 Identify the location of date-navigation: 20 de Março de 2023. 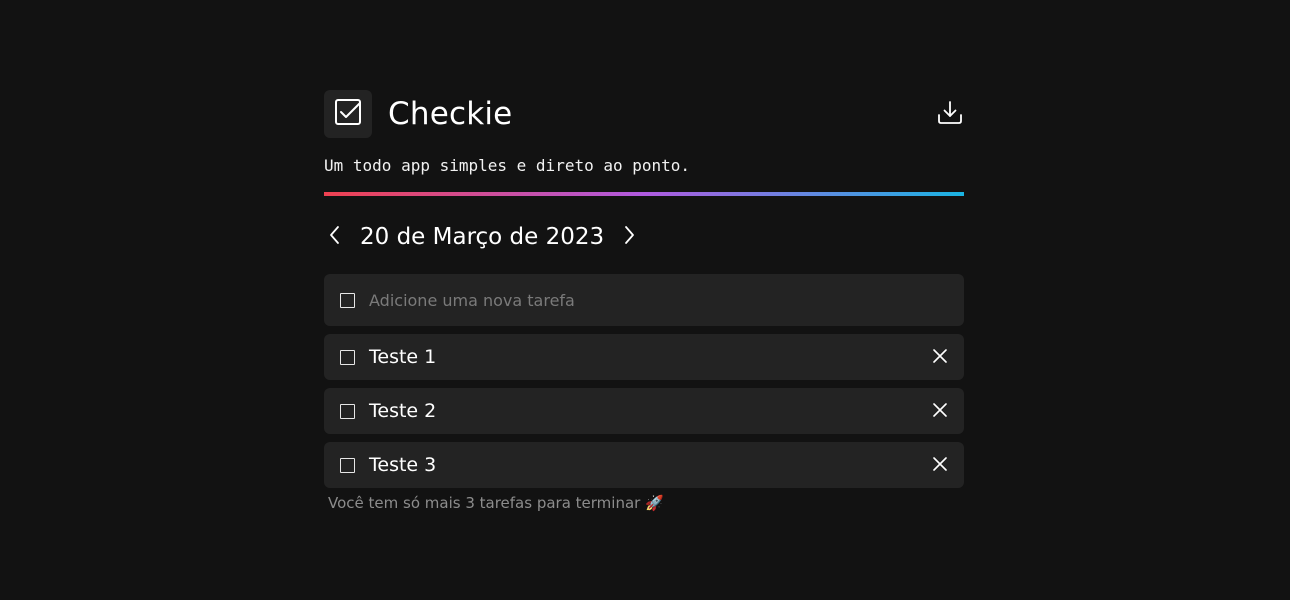
(644, 237).